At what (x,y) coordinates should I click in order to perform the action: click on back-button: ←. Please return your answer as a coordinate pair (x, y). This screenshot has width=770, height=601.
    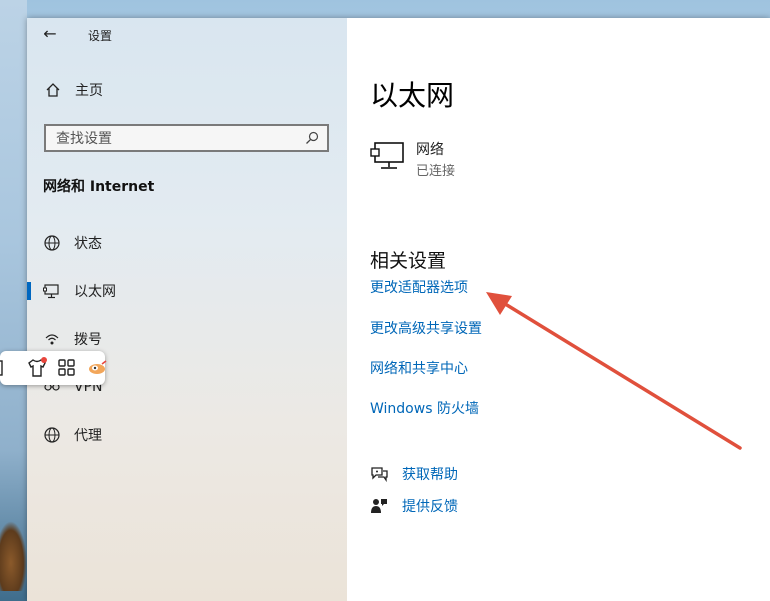
    Looking at the image, I should click on (50, 34).